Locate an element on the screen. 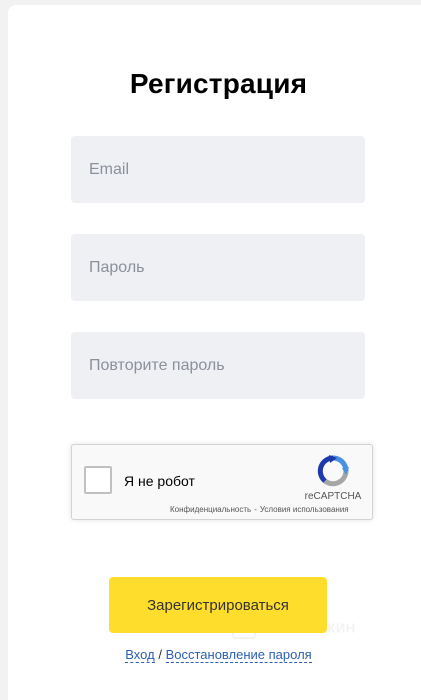 Image resolution: width=421 pixels, height=700 pixels. recaptcha-links: Конфиденциальность - Условия использования is located at coordinates (259, 509).